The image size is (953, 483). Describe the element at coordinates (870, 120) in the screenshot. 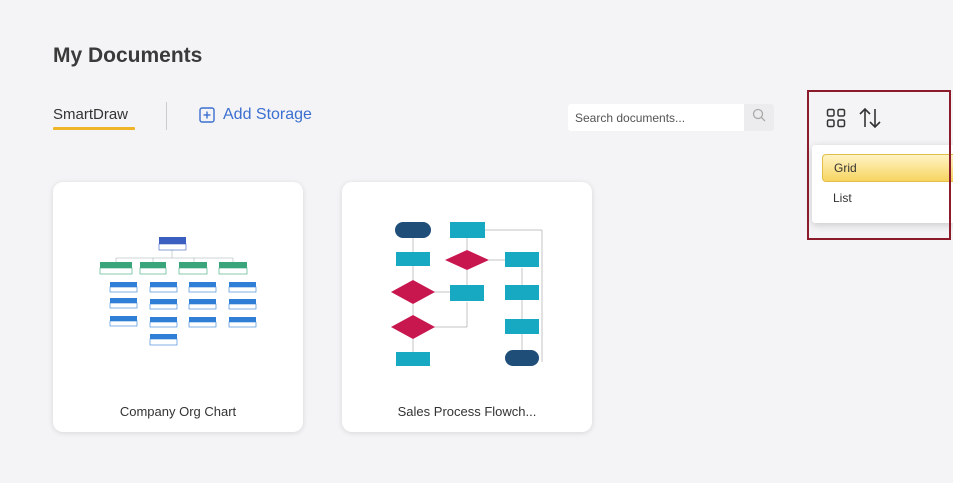

I see `sort-icon` at that location.